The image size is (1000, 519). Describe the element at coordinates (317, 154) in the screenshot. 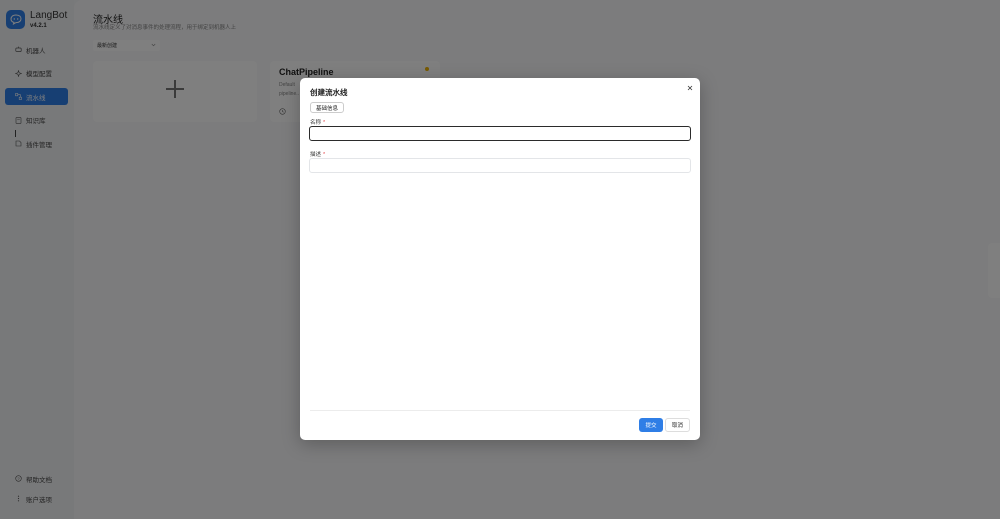

I see `description-field-label: 描述 *` at that location.